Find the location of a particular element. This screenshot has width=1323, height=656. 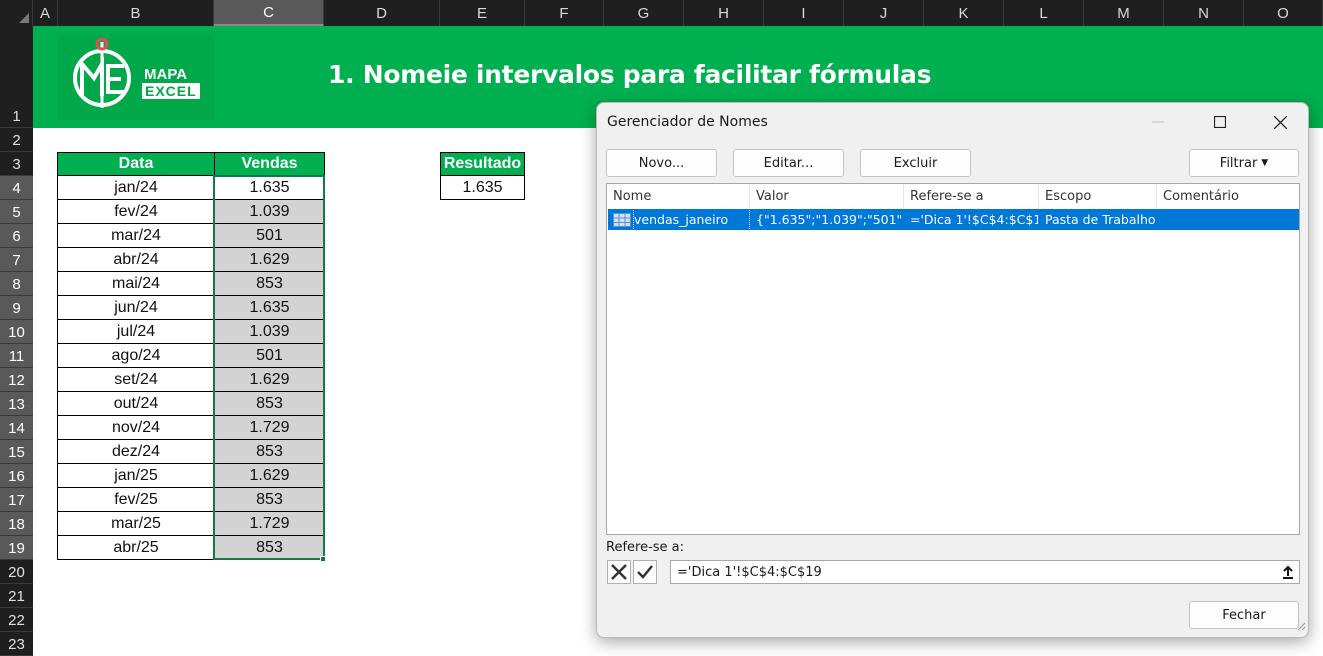

table-cell-date: mar/24 is located at coordinates (136, 236).